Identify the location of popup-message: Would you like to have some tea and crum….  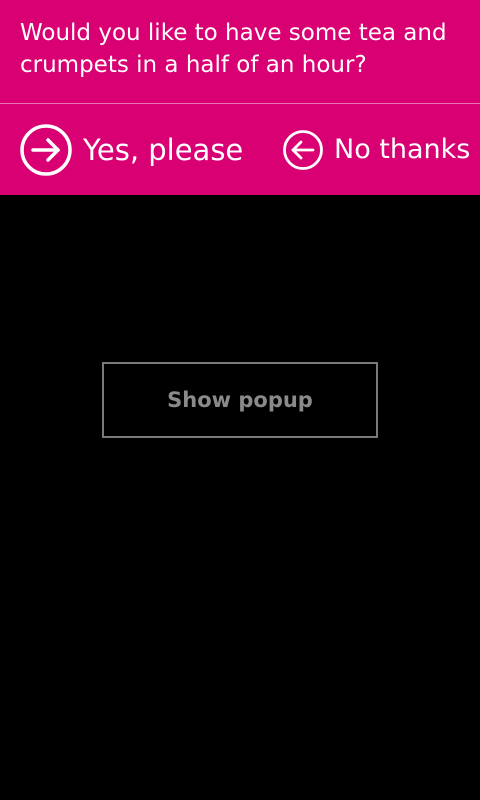
(233, 49).